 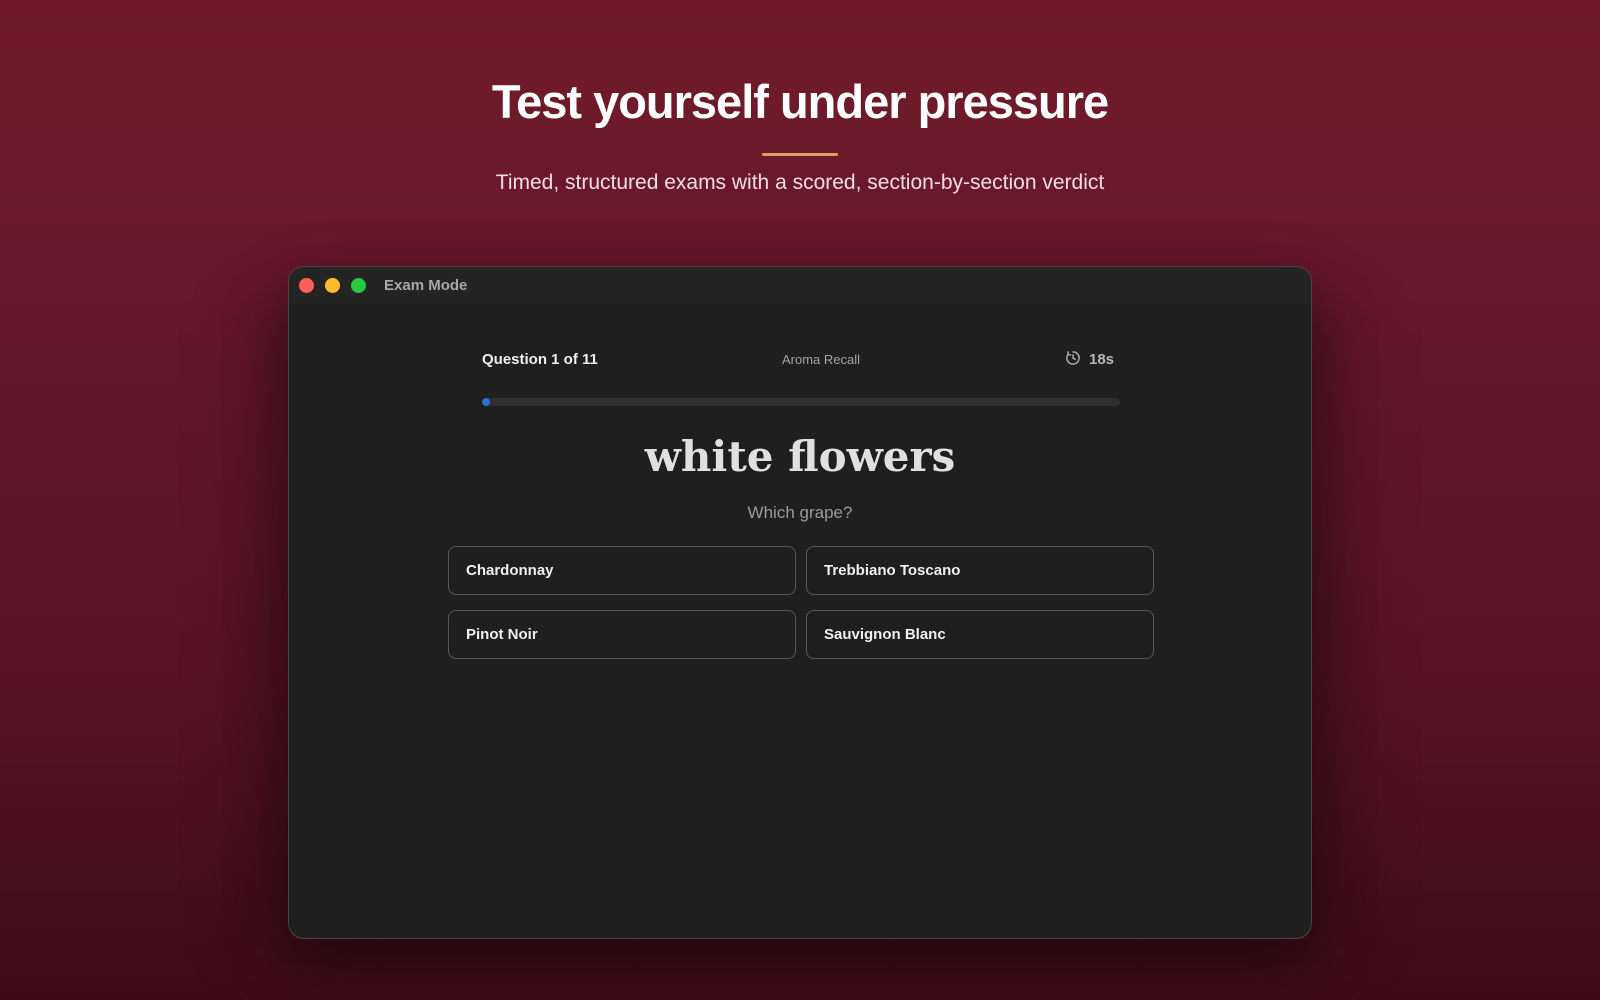 I want to click on prompt-question: Which grape?, so click(x=800, y=512).